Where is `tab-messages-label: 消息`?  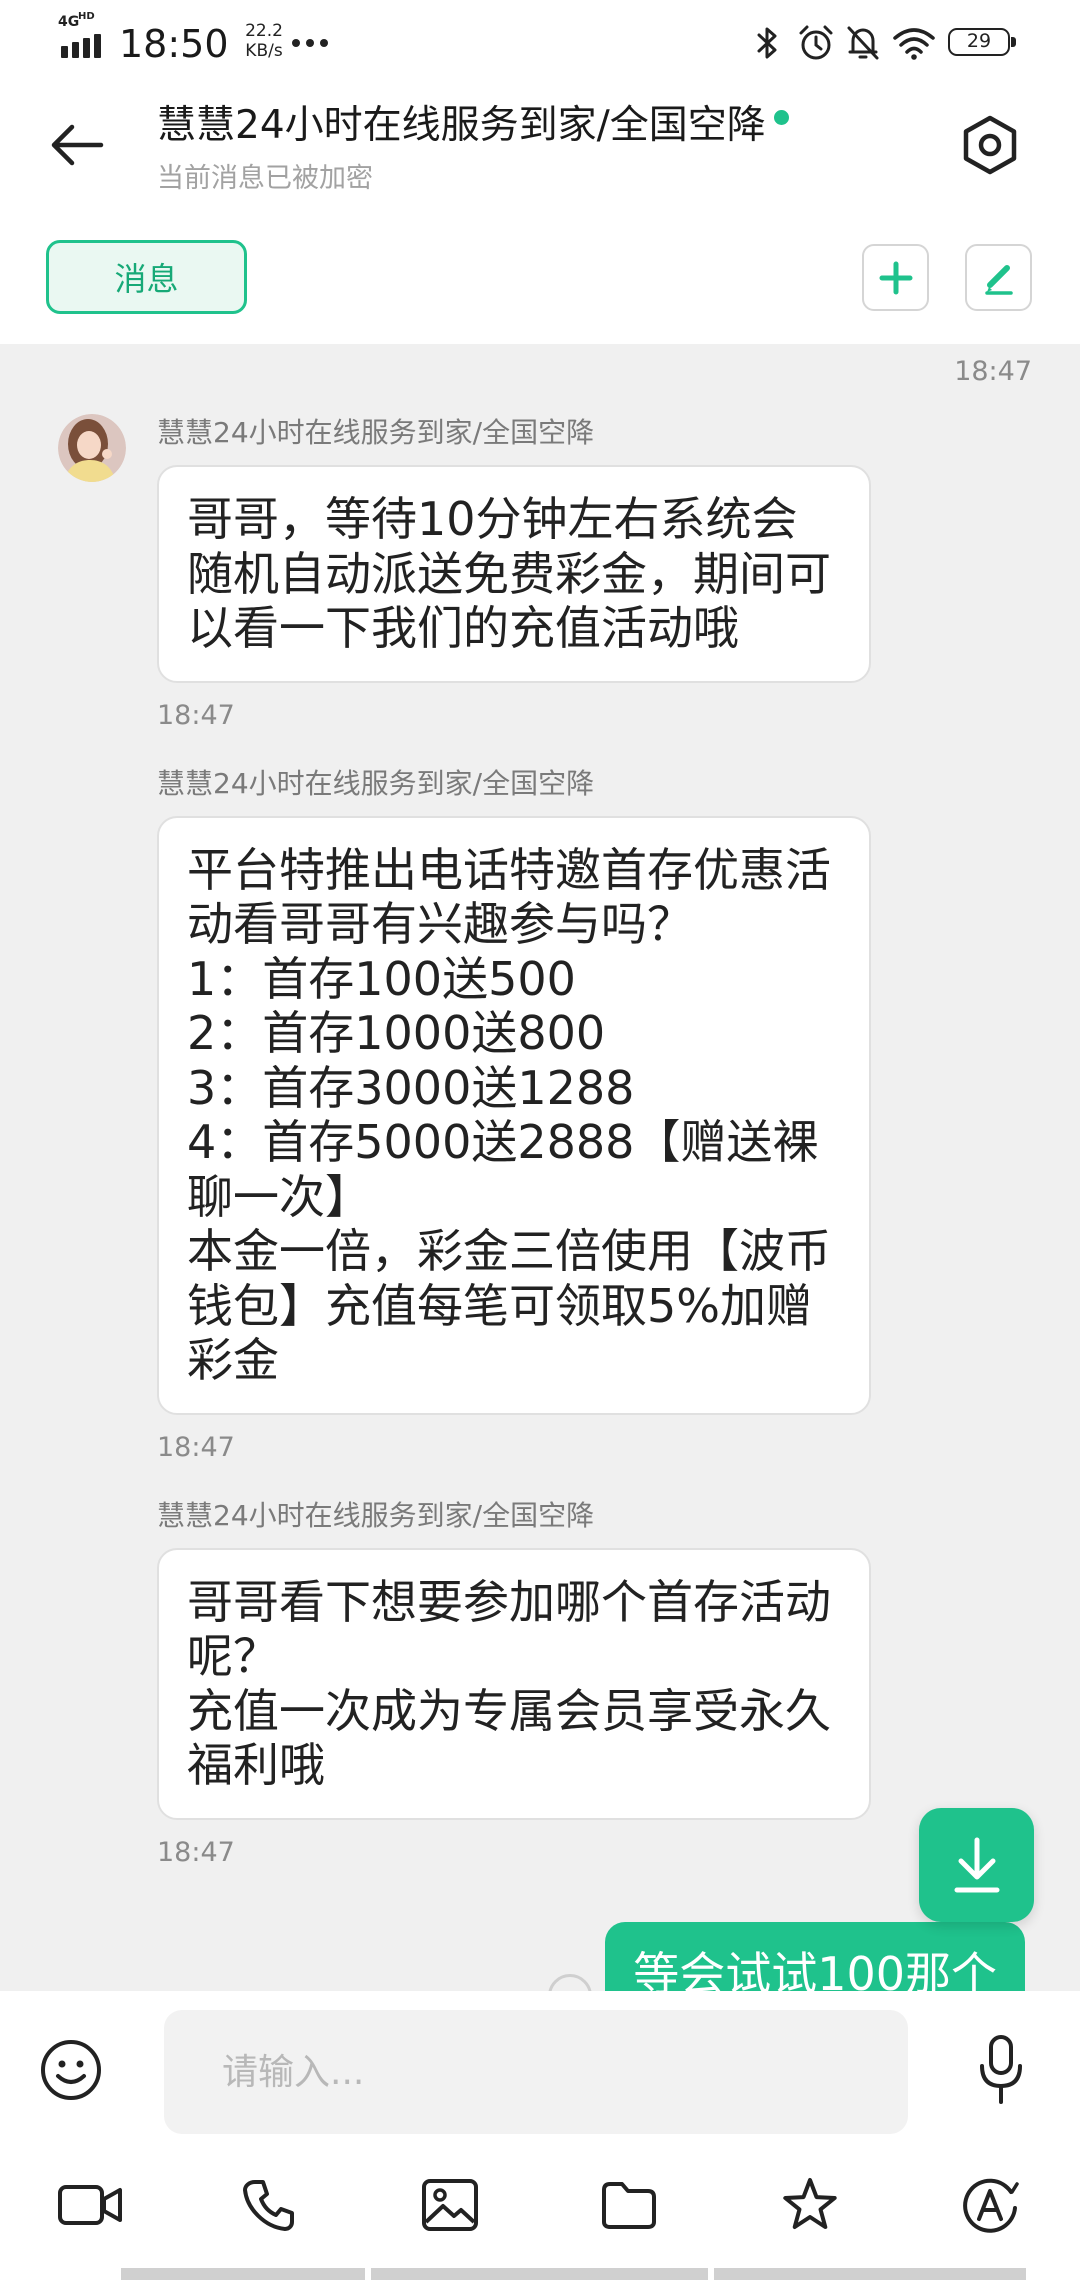 tab-messages-label: 消息 is located at coordinates (146, 279).